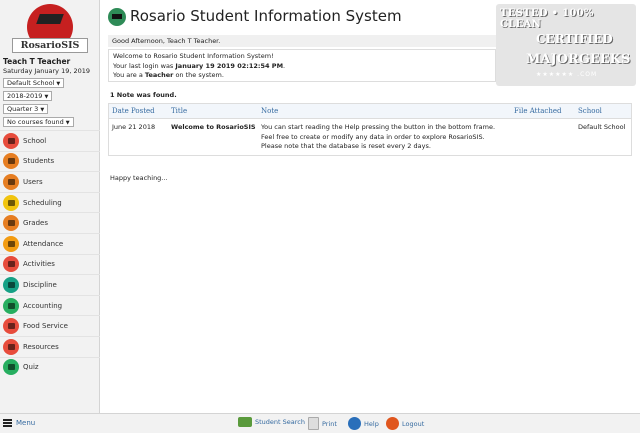 Image resolution: width=640 pixels, height=433 pixels. I want to click on food-service-icon, so click(11, 326).